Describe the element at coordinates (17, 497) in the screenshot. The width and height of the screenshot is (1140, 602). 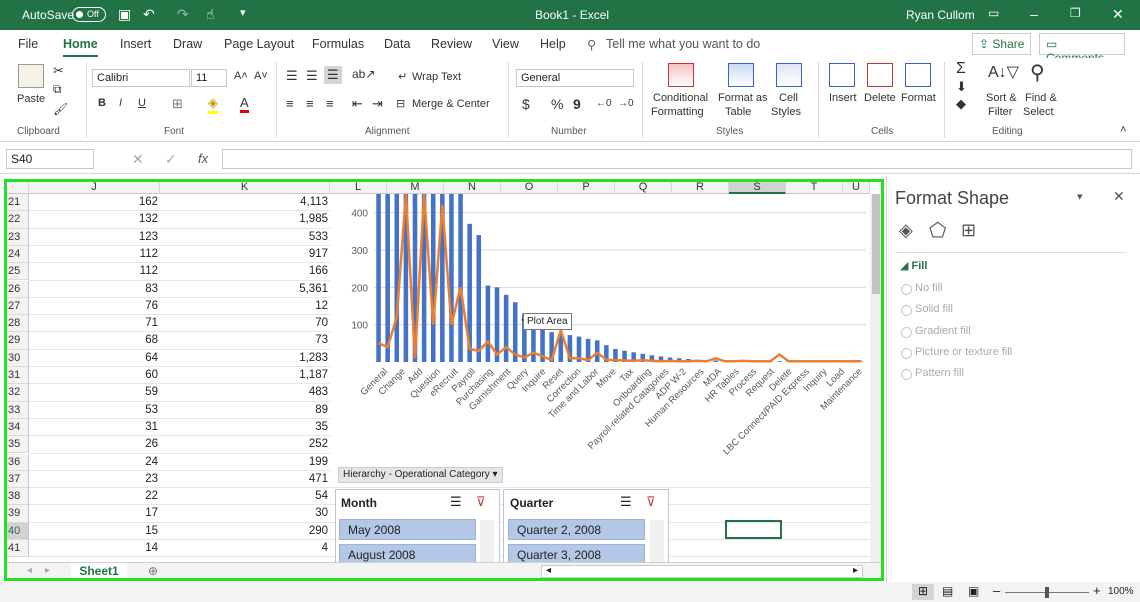
I see `row-header: 38` at that location.